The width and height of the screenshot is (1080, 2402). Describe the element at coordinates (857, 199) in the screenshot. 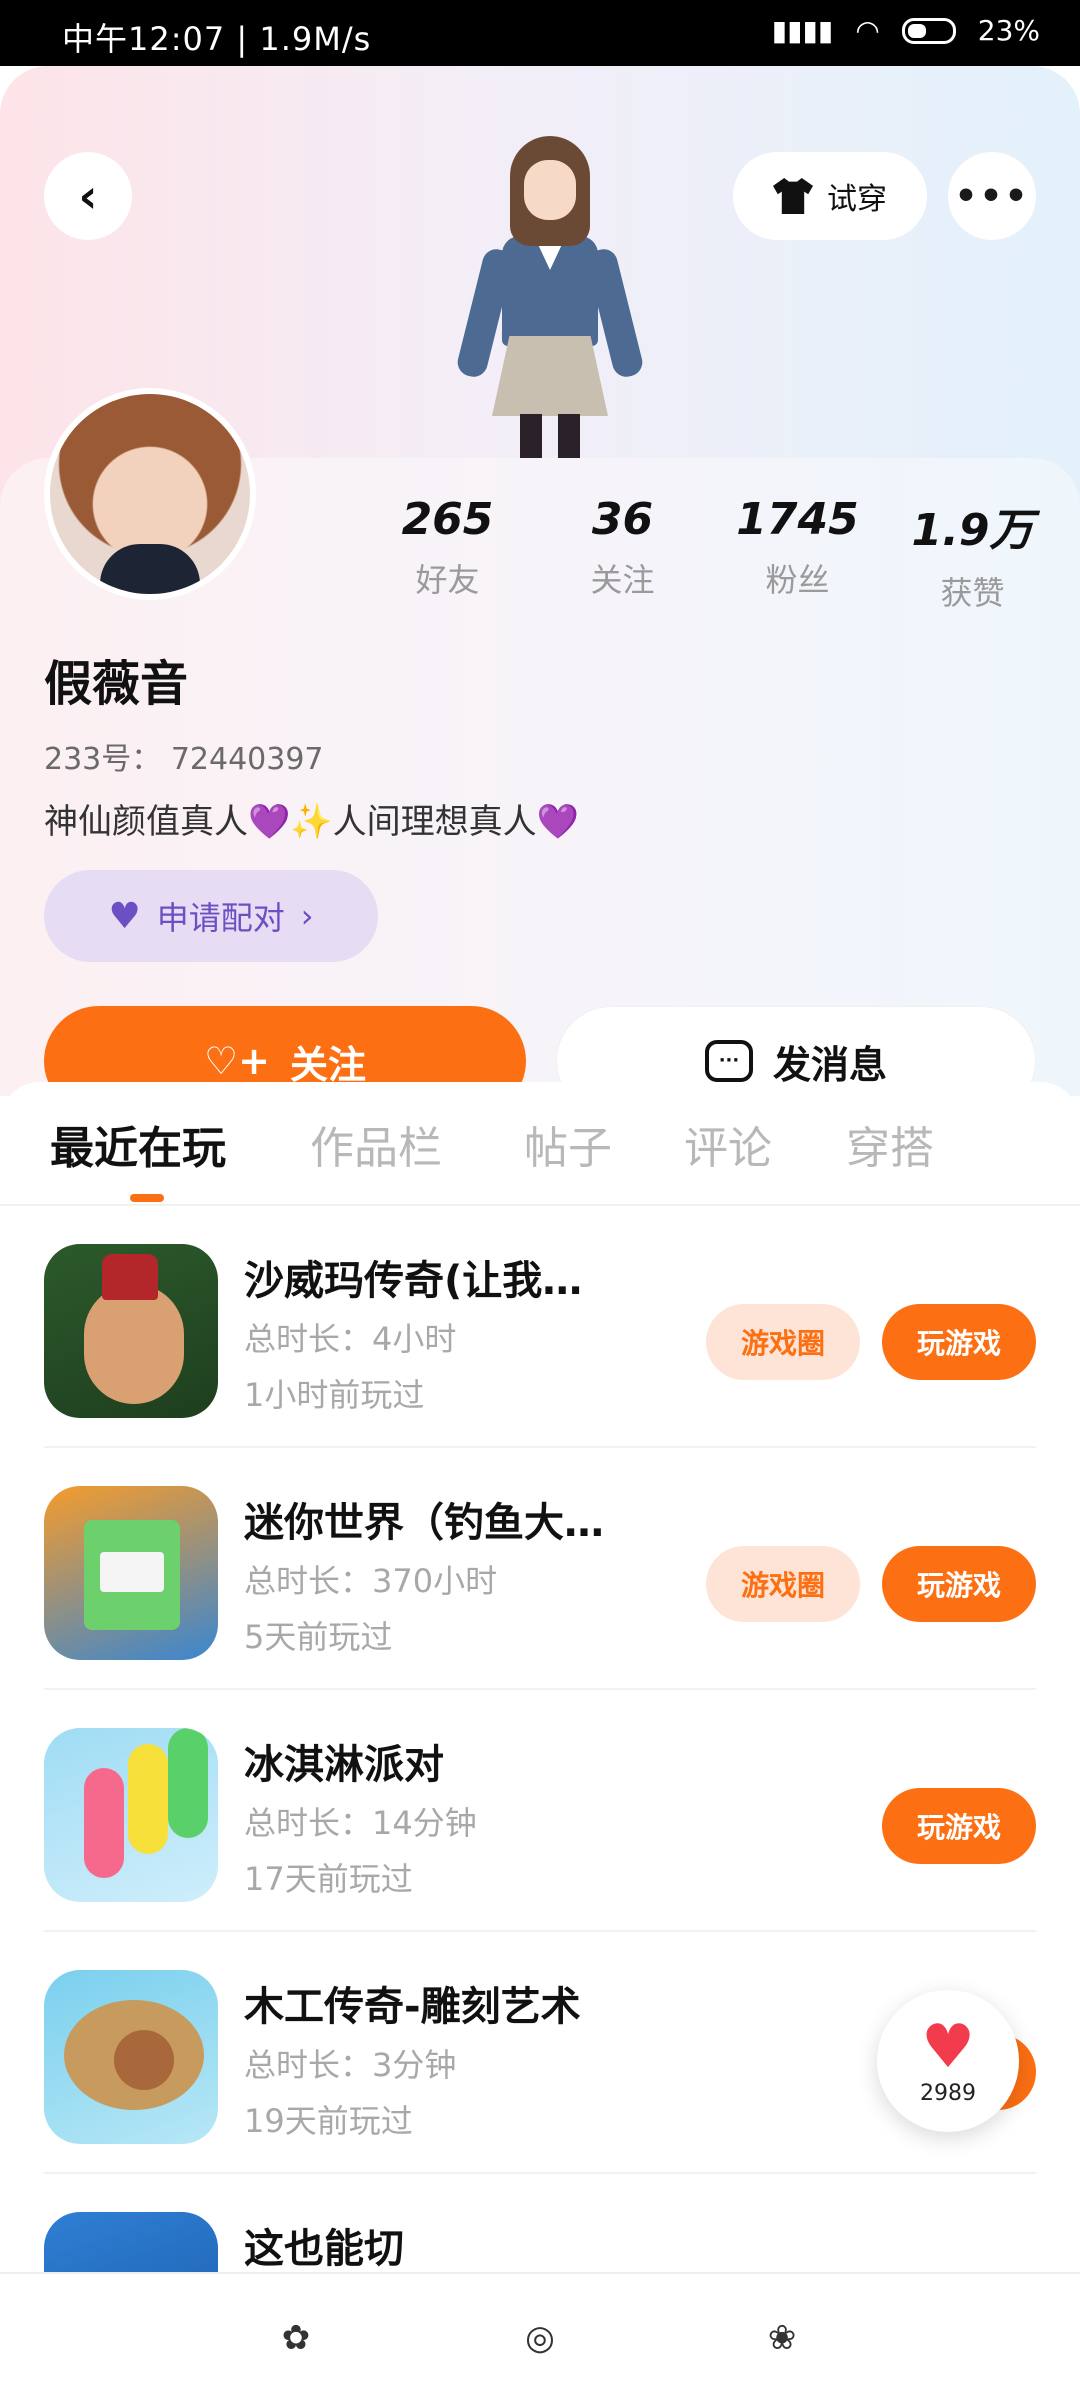

I see `try-on-label: 试穿` at that location.